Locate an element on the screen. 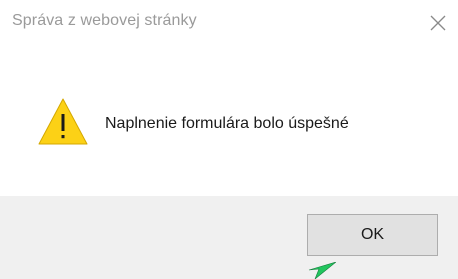  warning-triangle-icon is located at coordinates (63, 121).